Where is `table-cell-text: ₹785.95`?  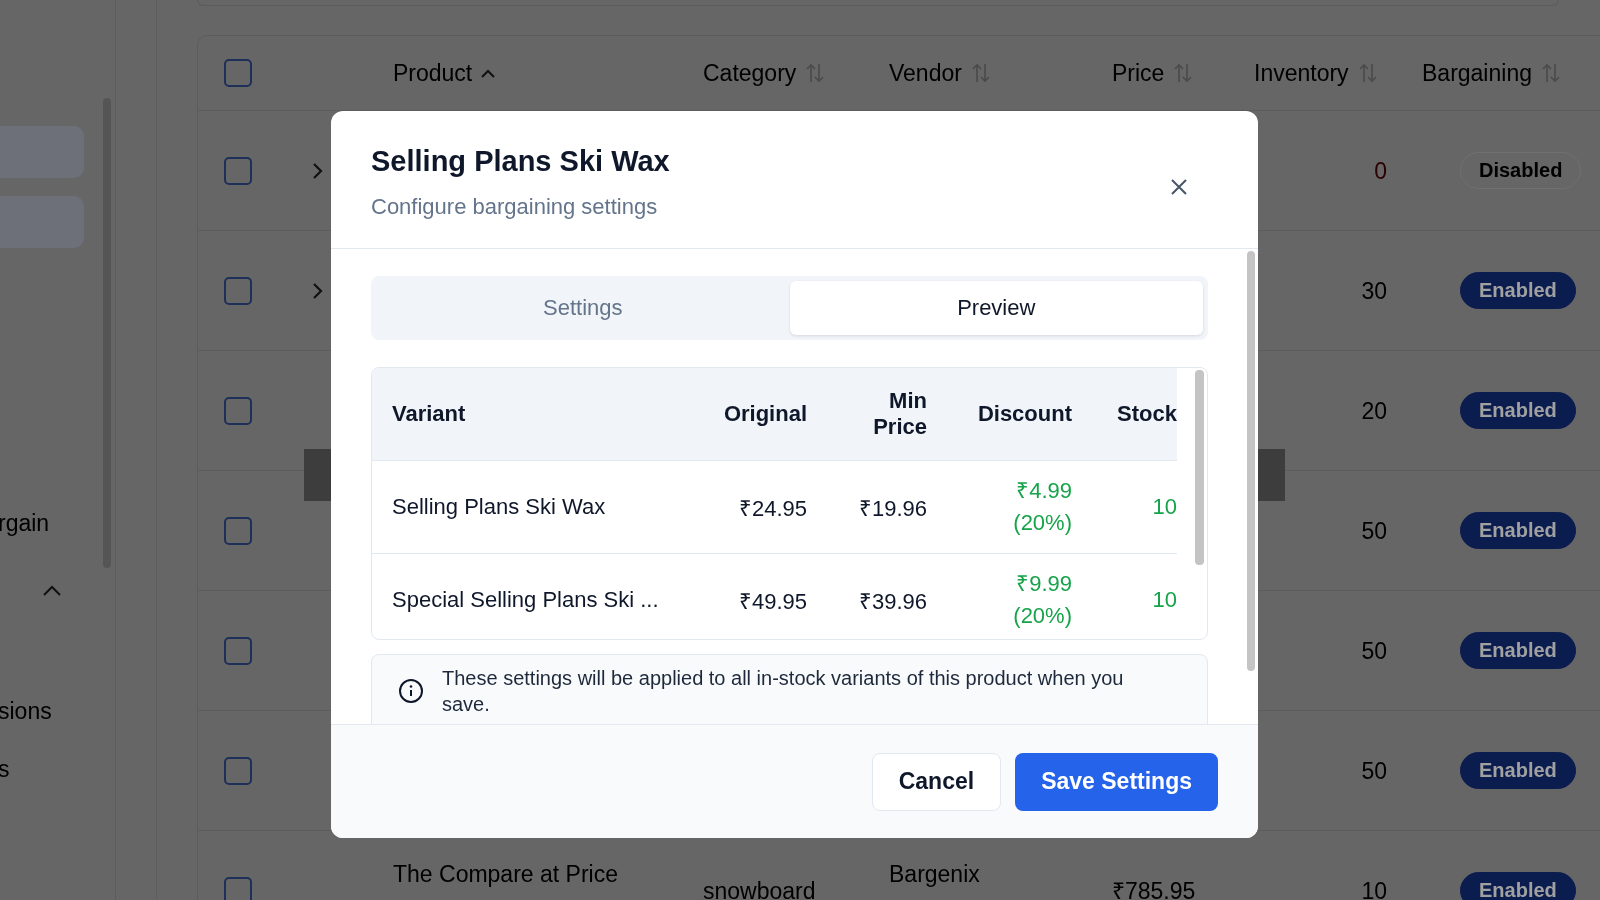 table-cell-text: ₹785.95 is located at coordinates (1154, 888).